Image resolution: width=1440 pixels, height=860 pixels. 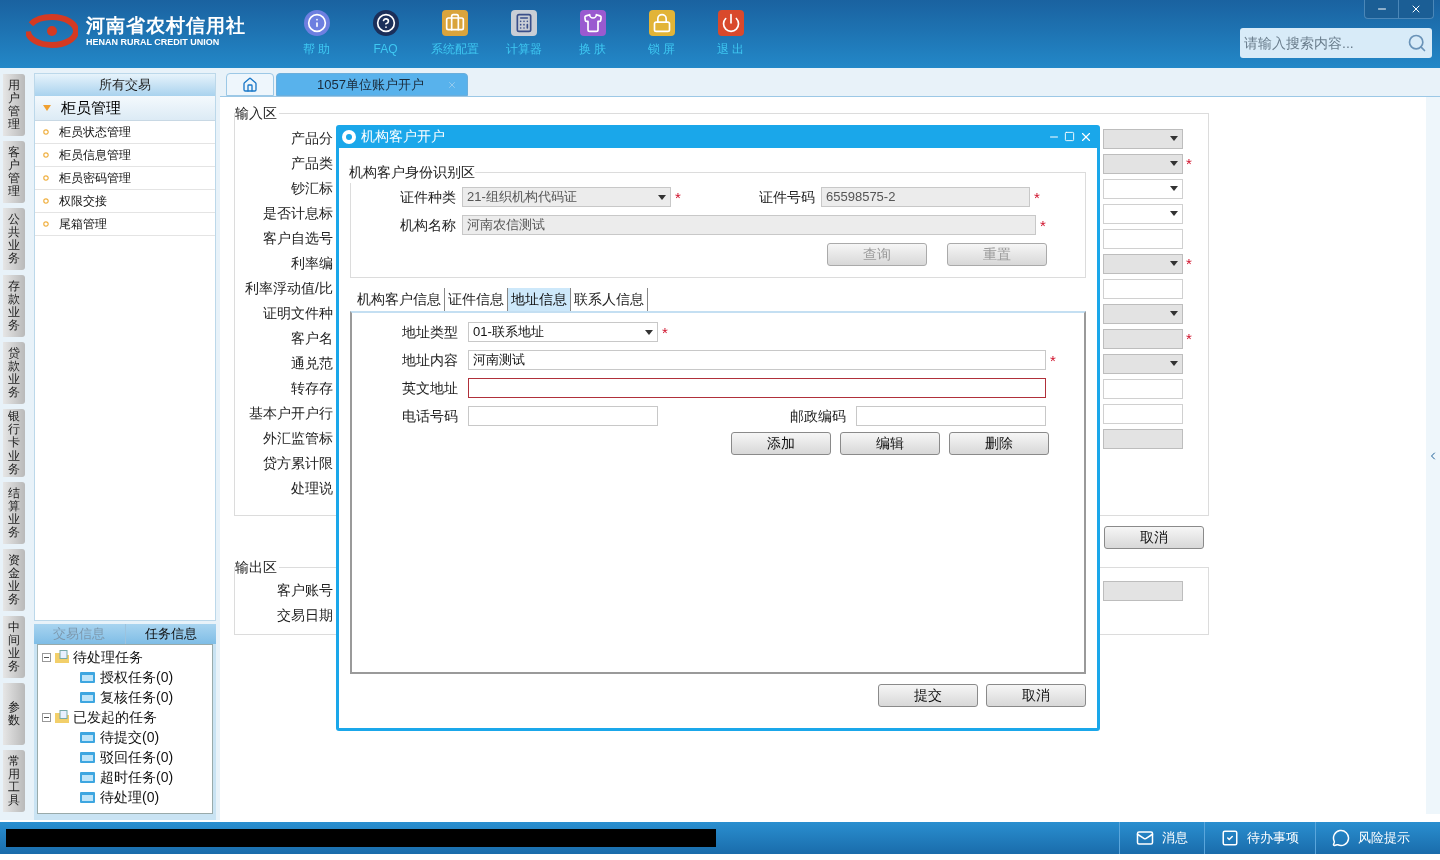 I want to click on field-label: 客户自选号, so click(x=298, y=238).